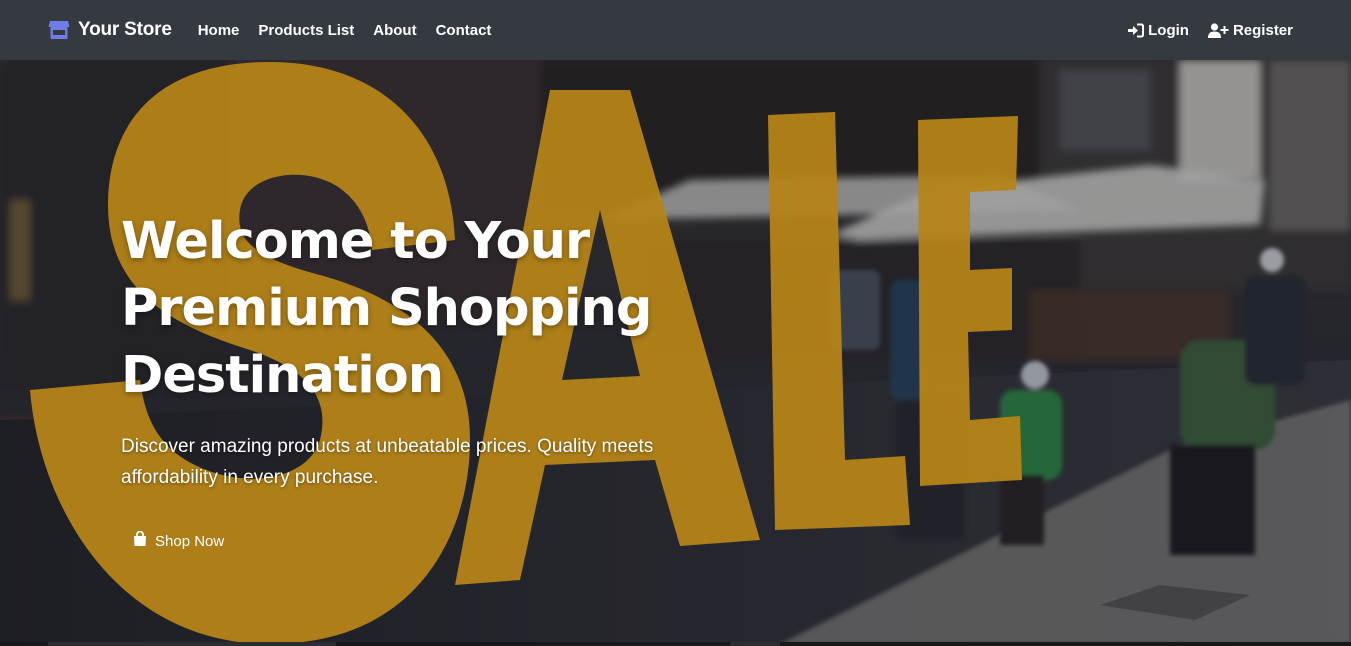  I want to click on user-plus-icon, so click(1218, 30).